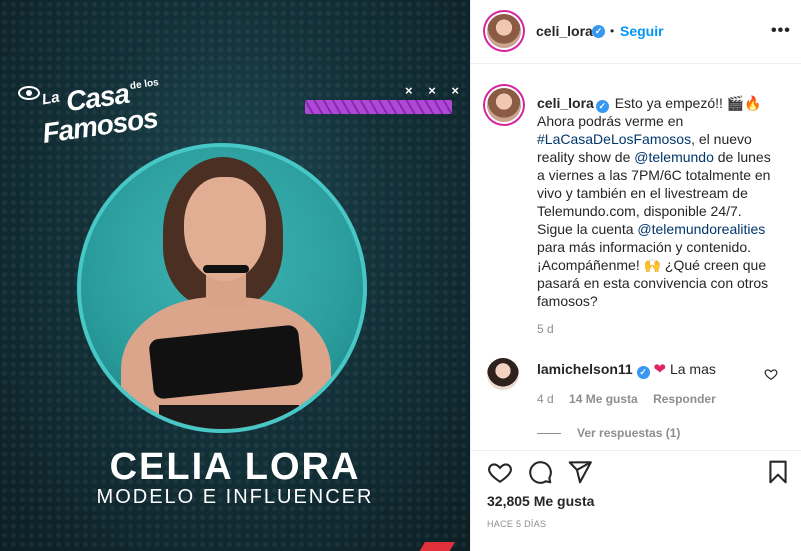 The image size is (801, 551). I want to click on post-header: celi_lora ✓ • Seguir •••, so click(636, 32).